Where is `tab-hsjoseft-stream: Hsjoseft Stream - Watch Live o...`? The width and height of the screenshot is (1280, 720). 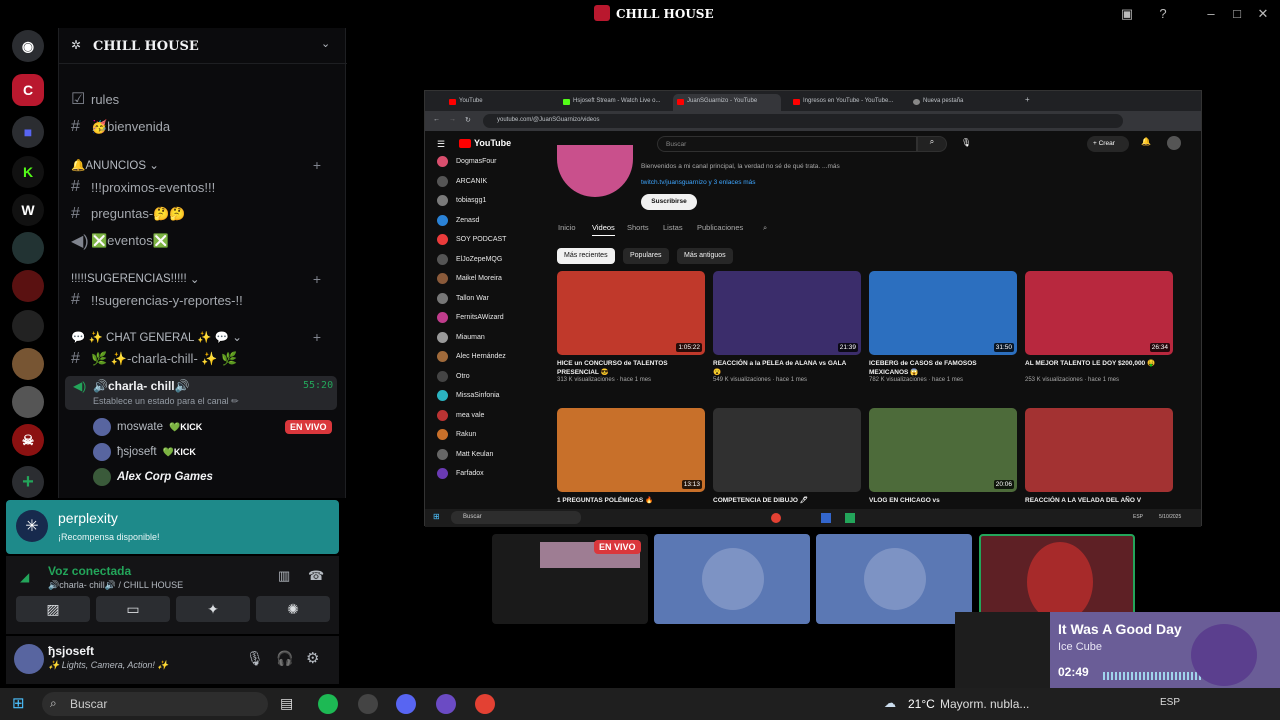 tab-hsjoseft-stream: Hsjoseft Stream - Watch Live o... is located at coordinates (613, 102).